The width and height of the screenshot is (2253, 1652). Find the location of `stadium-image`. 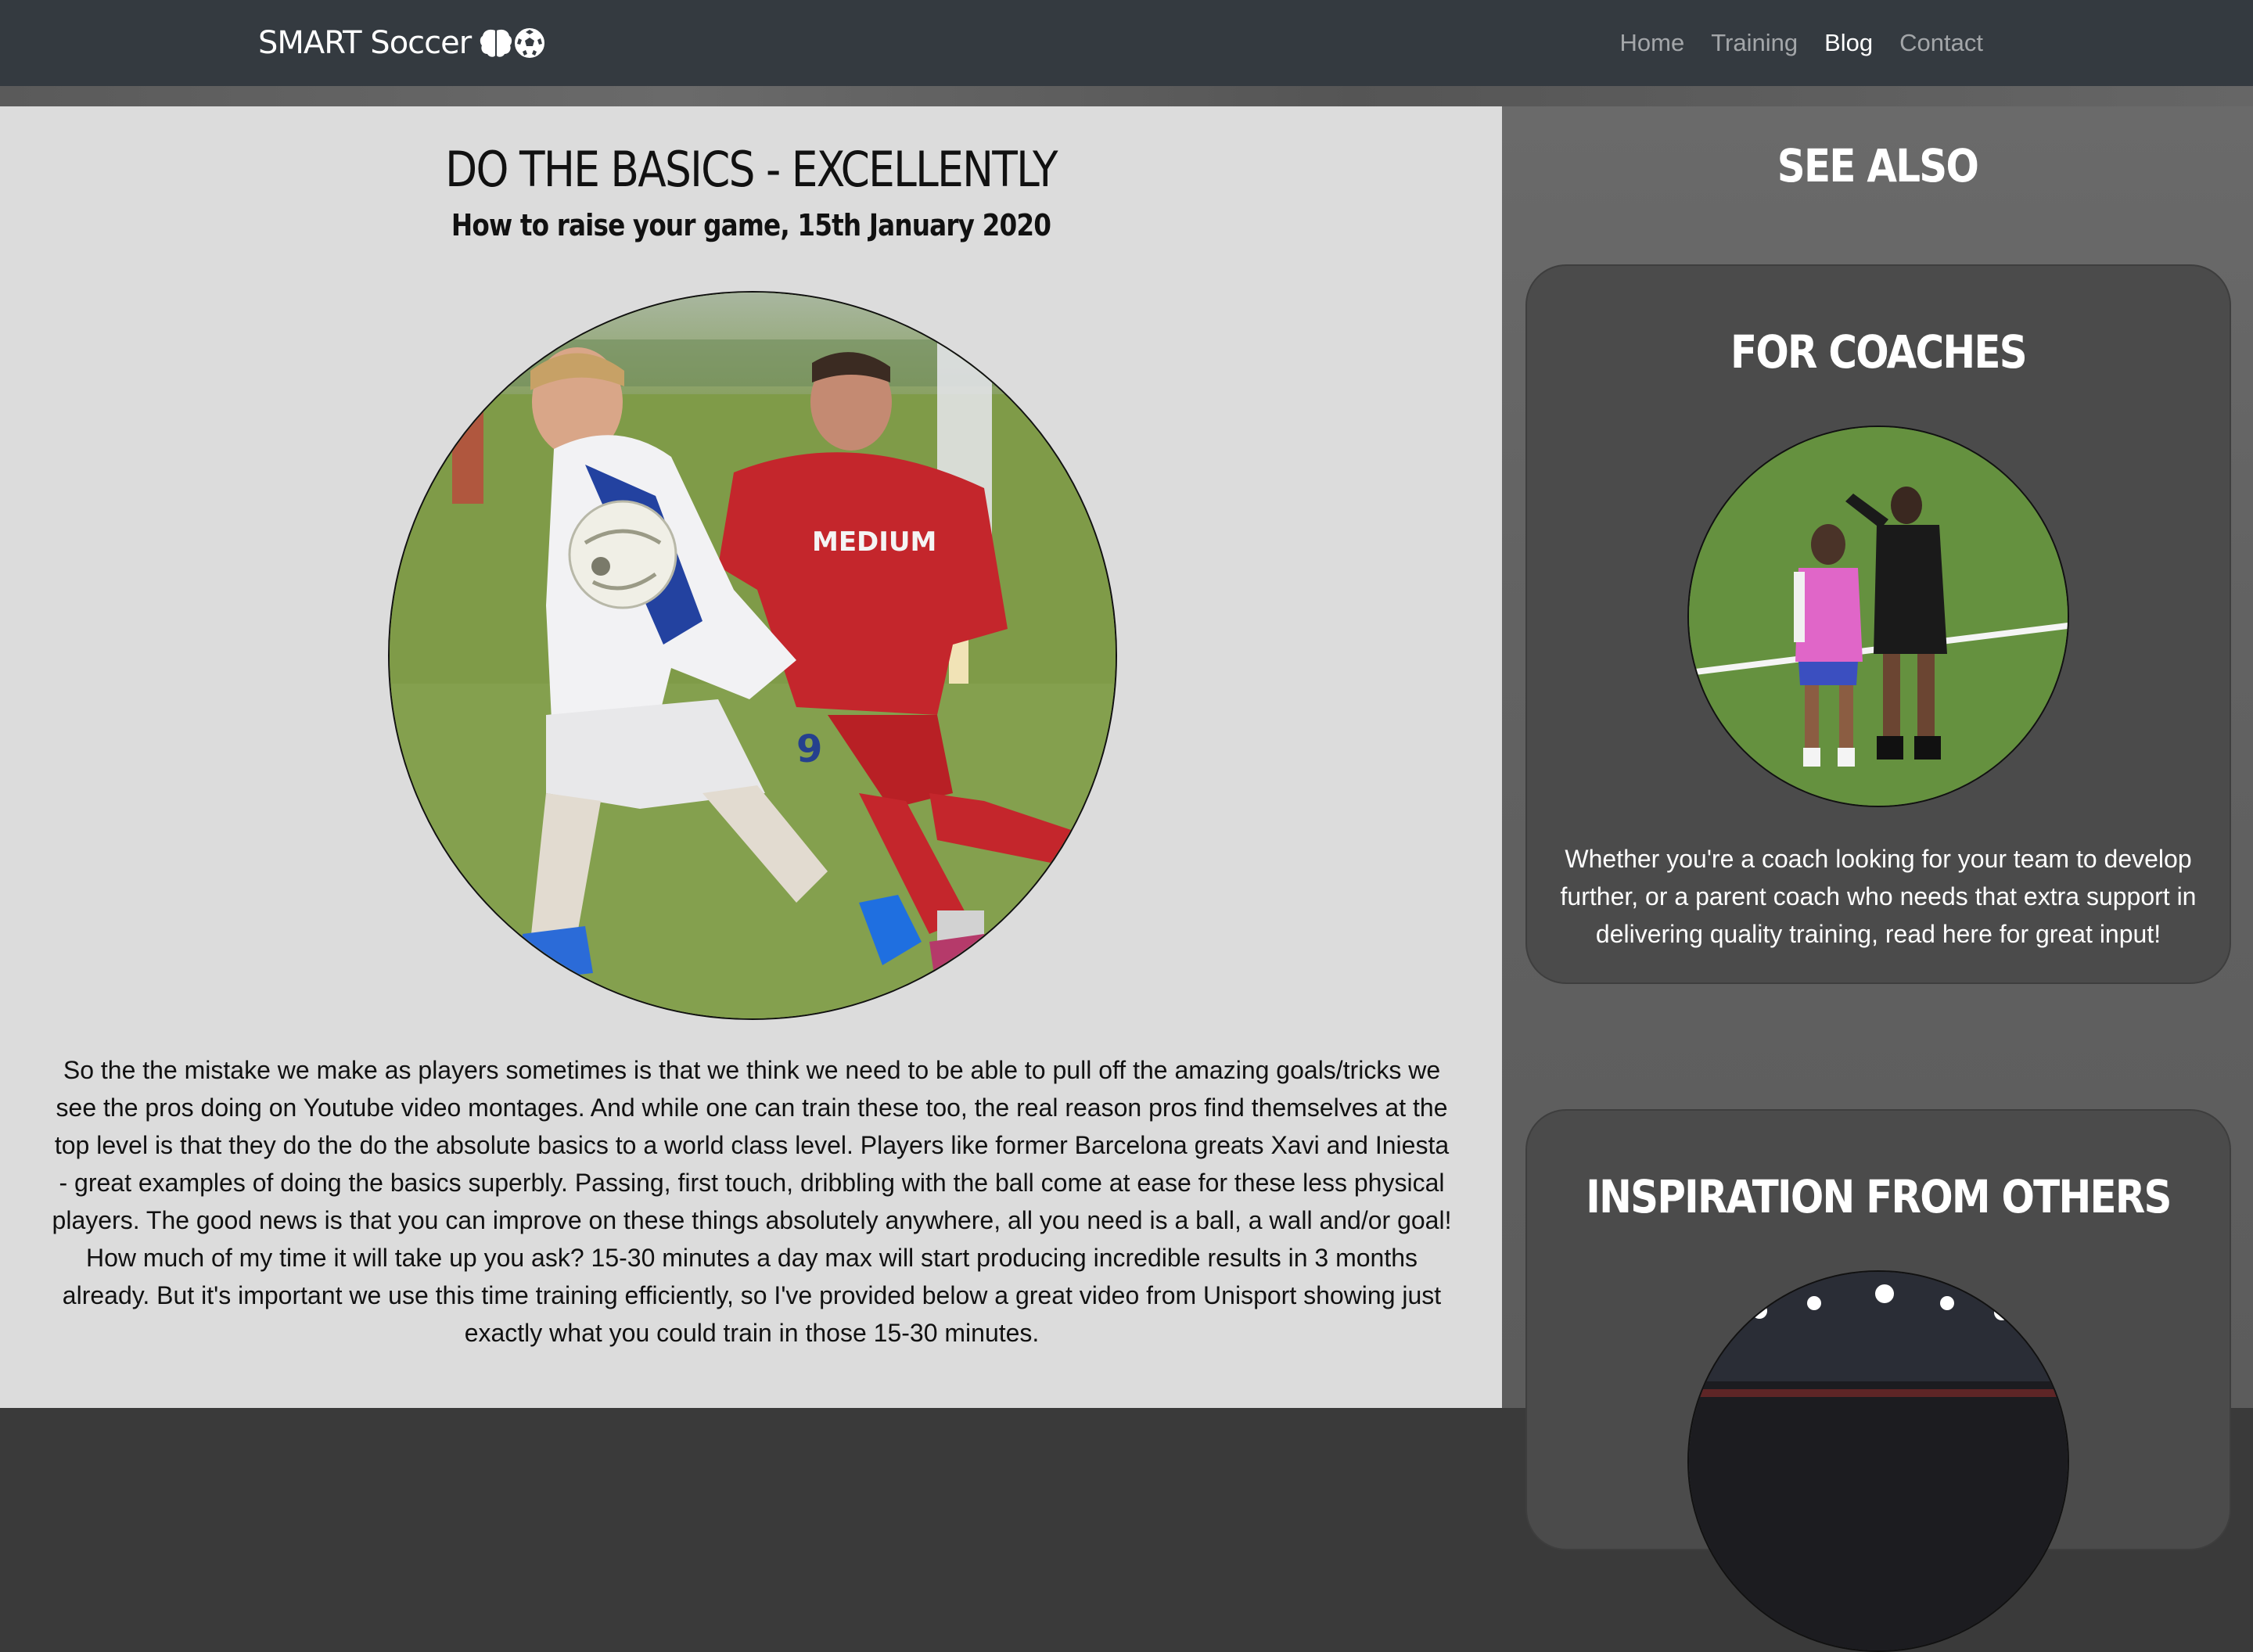

stadium-image is located at coordinates (1878, 1461).